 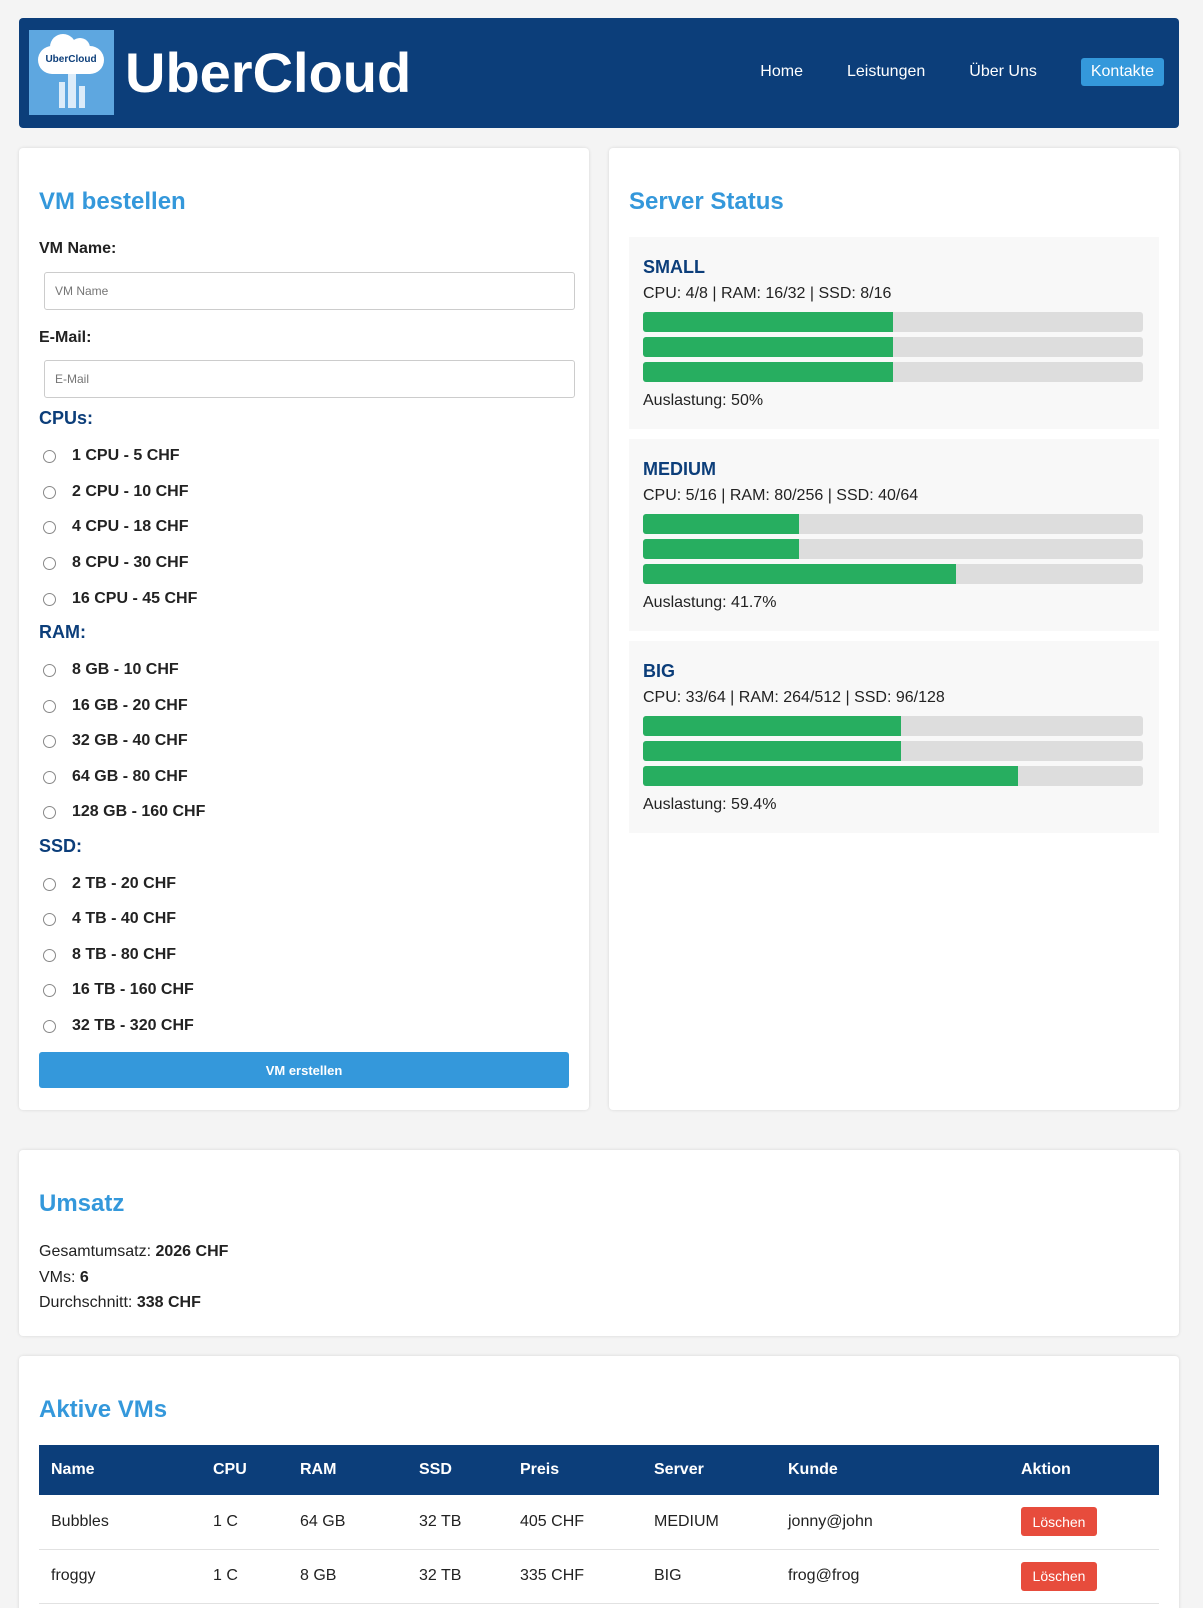 I want to click on ssd-option: 32 TB - 320 CHF, so click(x=118, y=1026).